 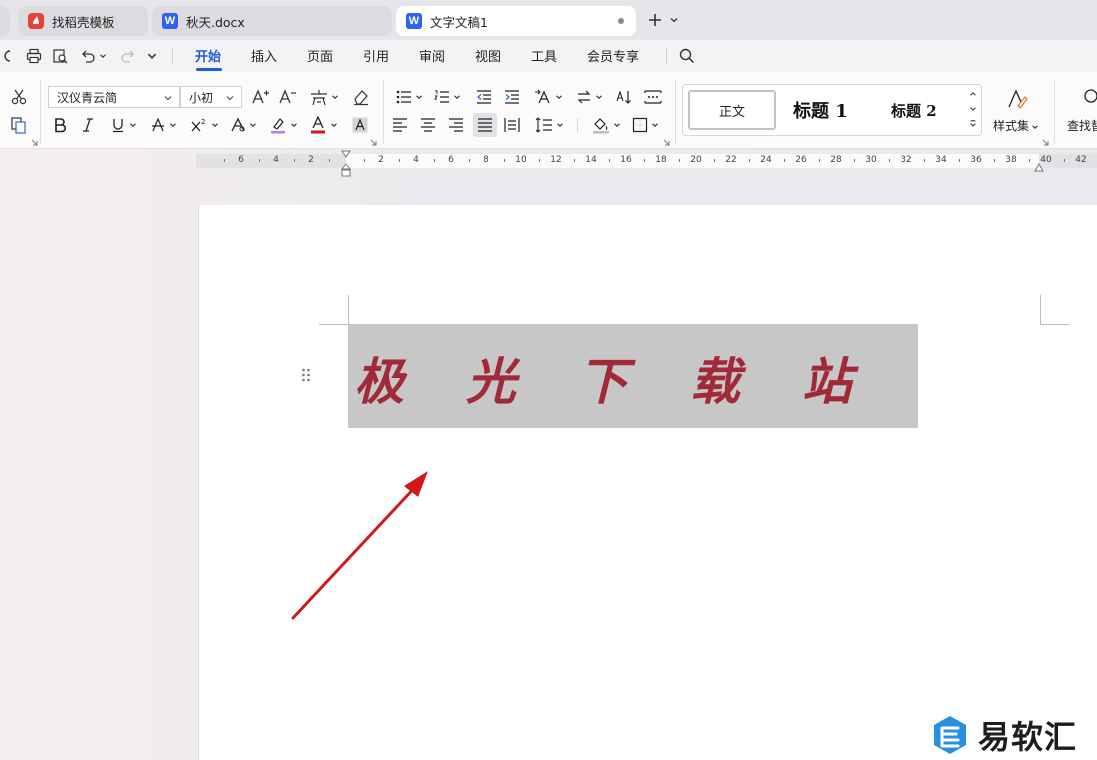 I want to click on menu-membership: 会员专享, so click(x=613, y=55).